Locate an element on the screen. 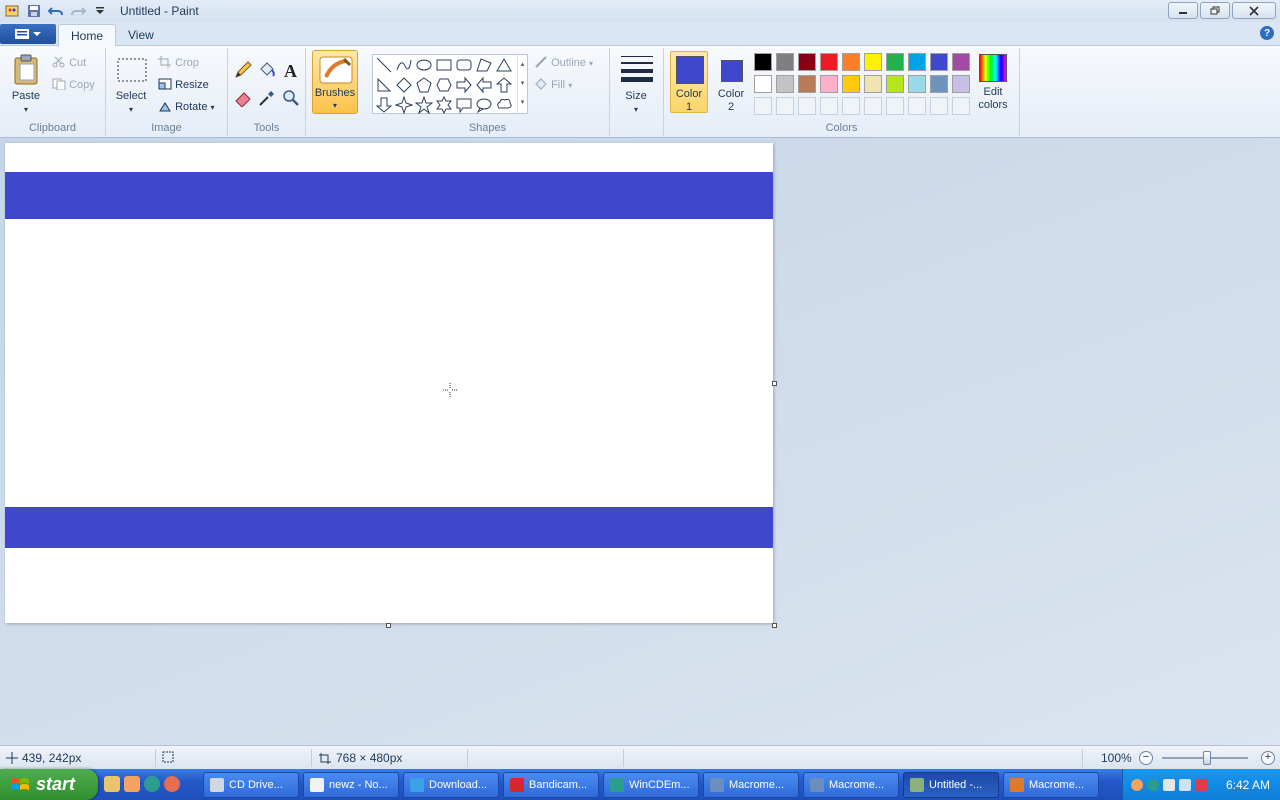  pencil-icon is located at coordinates (243, 70).